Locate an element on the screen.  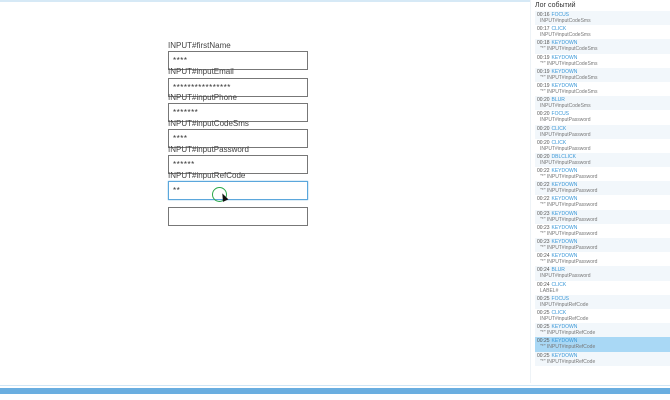
log-entry: 00:25 CLICK INPUT#inputRefCode is located at coordinates (602, 316).